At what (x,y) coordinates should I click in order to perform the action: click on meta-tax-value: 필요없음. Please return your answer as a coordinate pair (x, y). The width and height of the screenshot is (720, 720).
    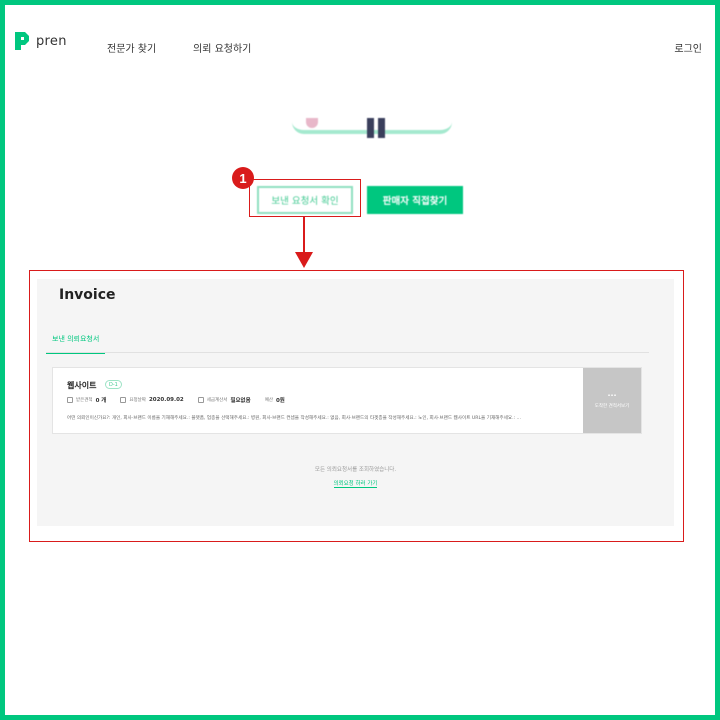
    Looking at the image, I should click on (240, 401).